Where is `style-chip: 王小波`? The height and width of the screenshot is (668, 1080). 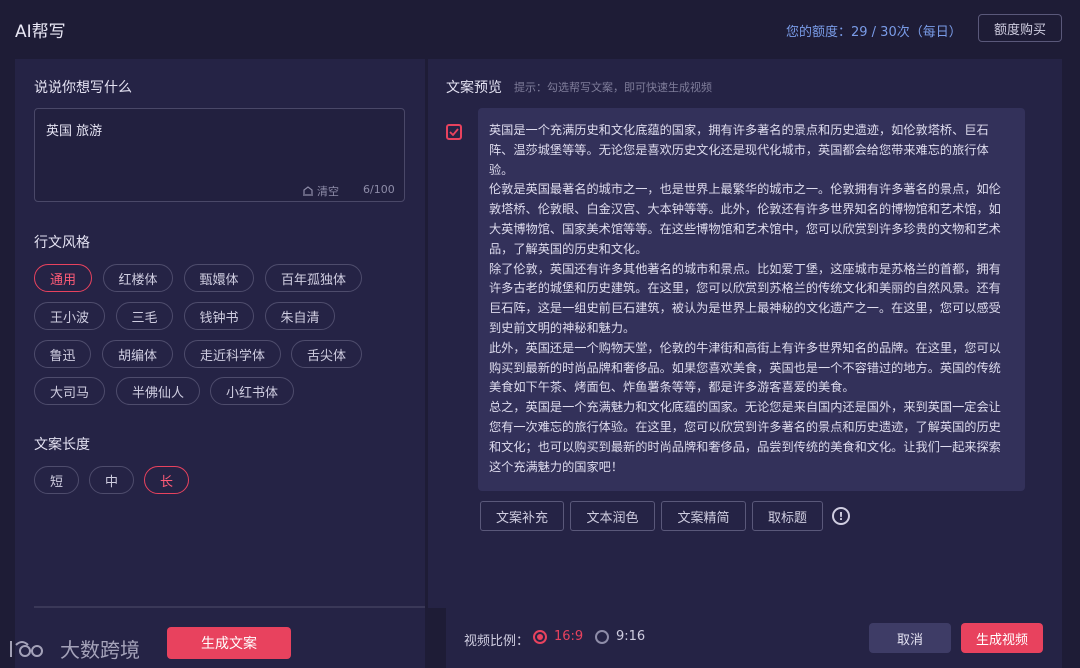 style-chip: 王小波 is located at coordinates (69, 316).